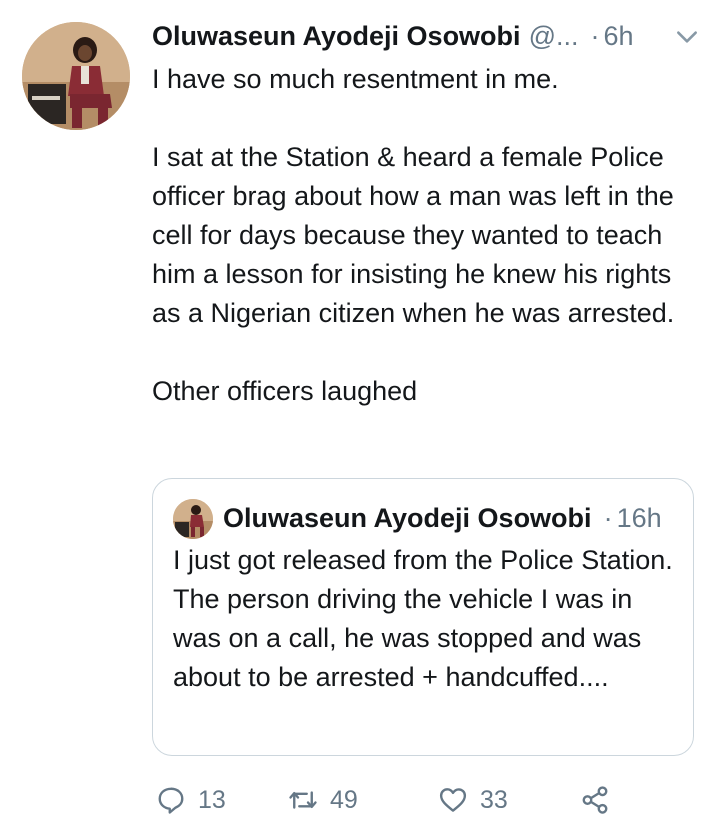  Describe the element at coordinates (344, 799) in the screenshot. I see `retweet-count: 49` at that location.